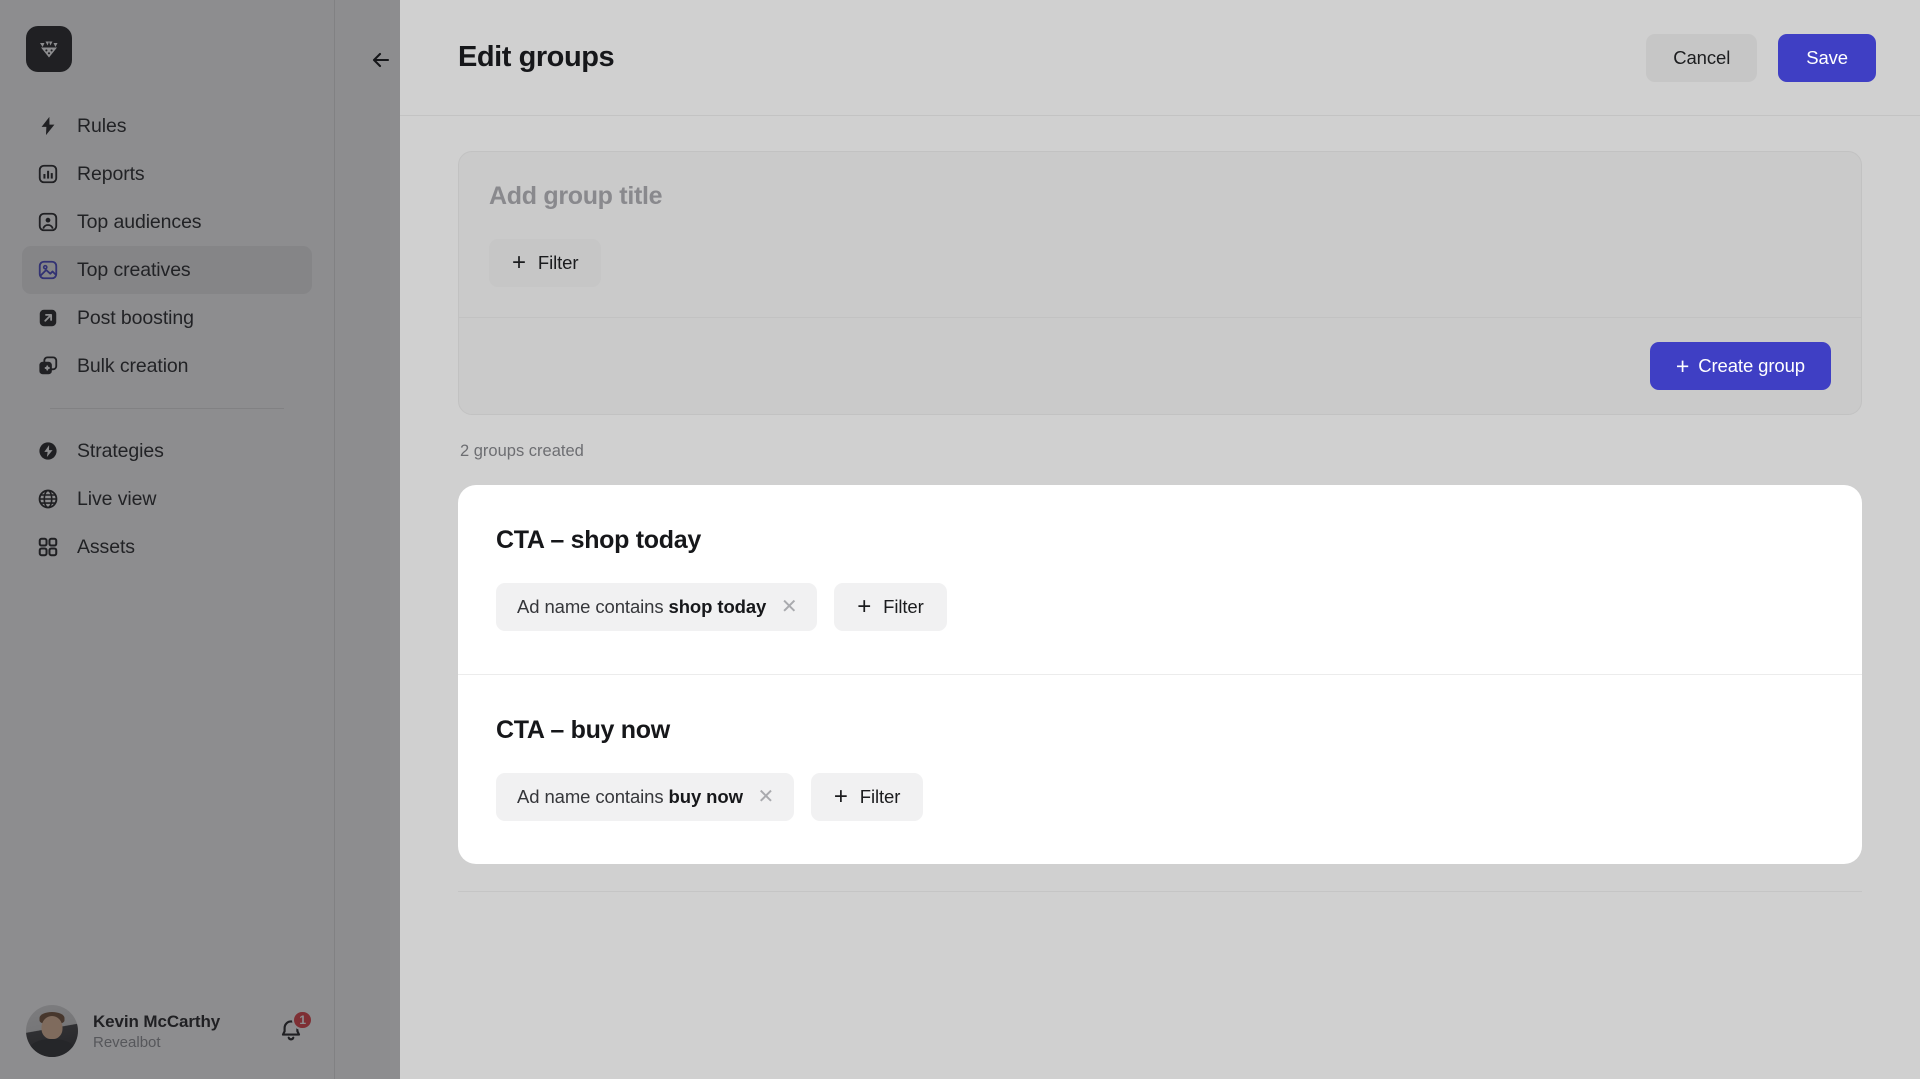 The image size is (1920, 1079). What do you see at coordinates (1160, 365) in the screenshot?
I see `group-builder-footer: + Create group` at bounding box center [1160, 365].